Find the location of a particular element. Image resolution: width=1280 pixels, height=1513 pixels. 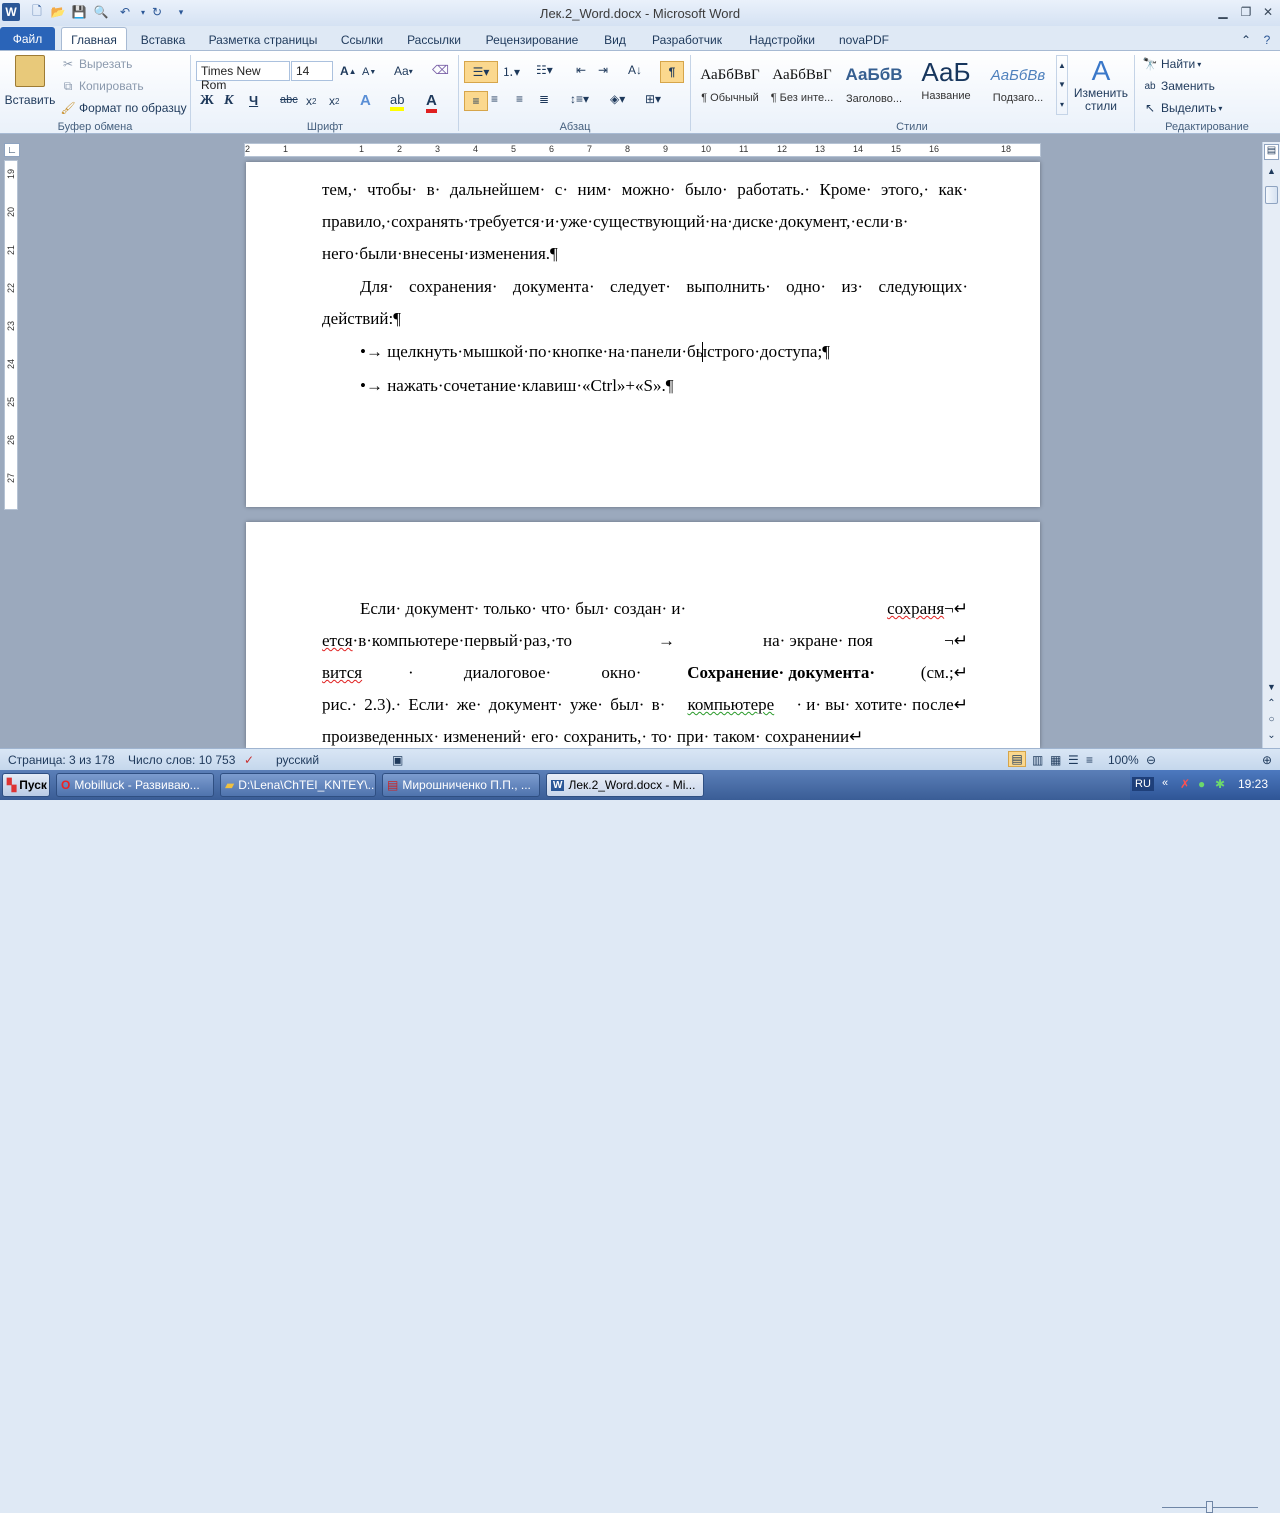

grow-font-icon: A ▲ is located at coordinates (348, 71).